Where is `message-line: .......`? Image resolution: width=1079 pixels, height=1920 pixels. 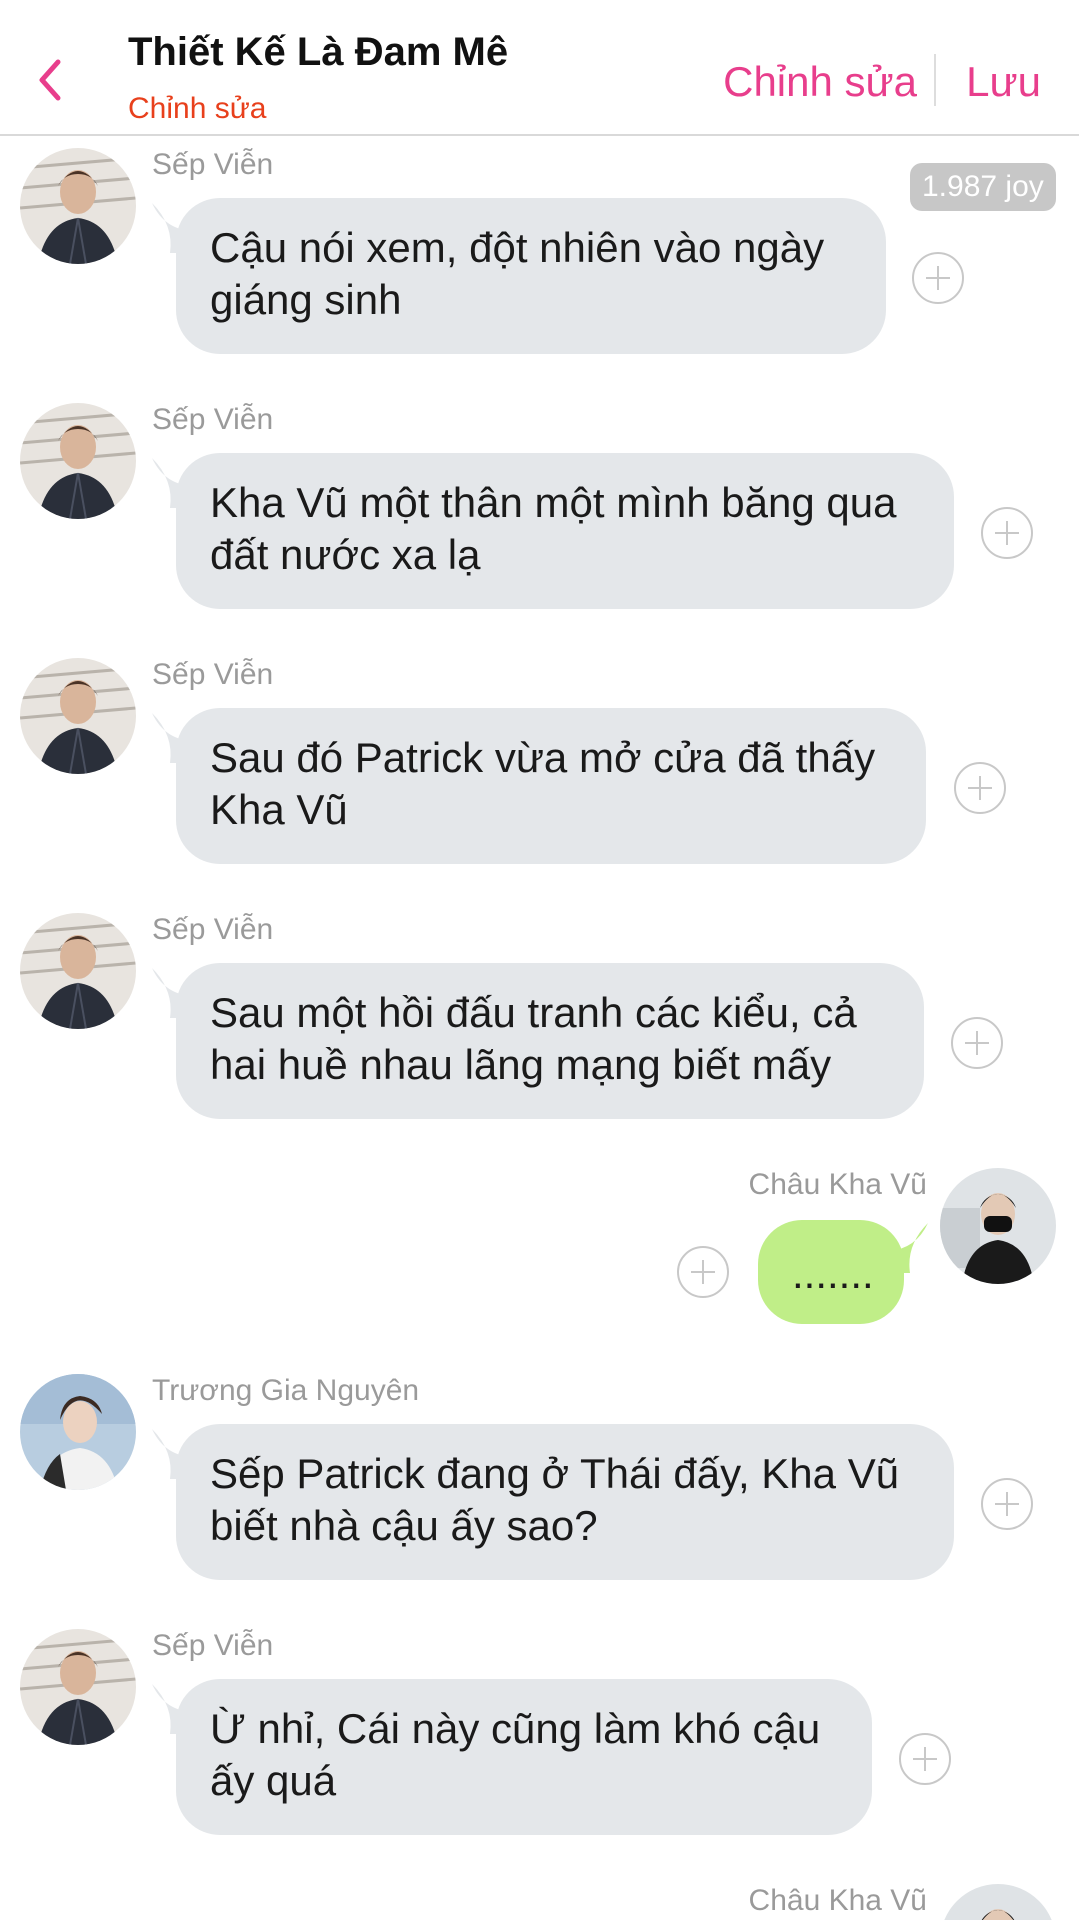 message-line: ....... is located at coordinates (833, 1273).